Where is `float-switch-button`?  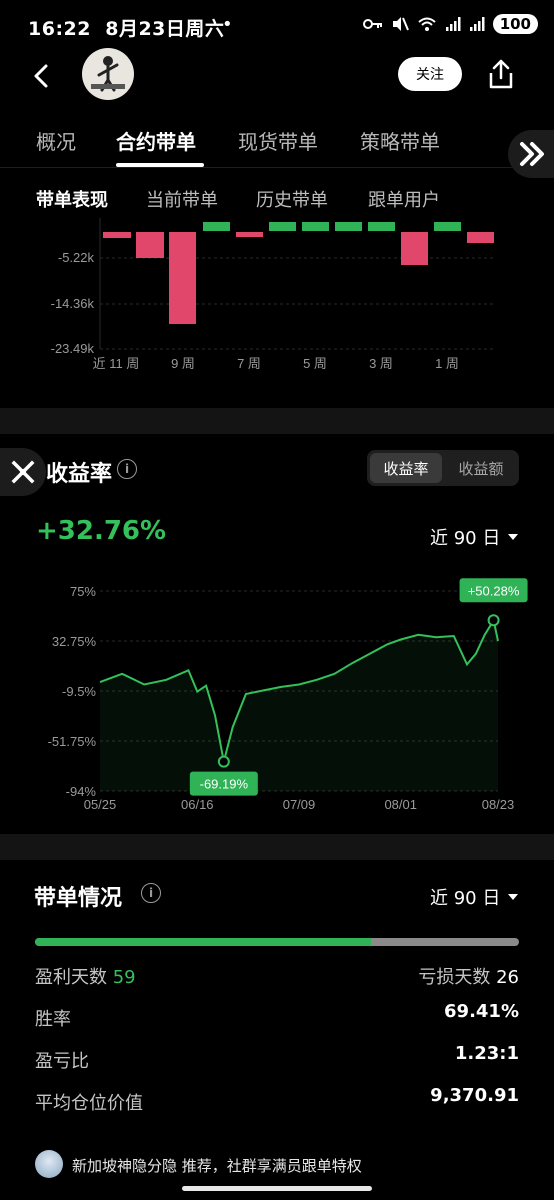
float-switch-button is located at coordinates (531, 154).